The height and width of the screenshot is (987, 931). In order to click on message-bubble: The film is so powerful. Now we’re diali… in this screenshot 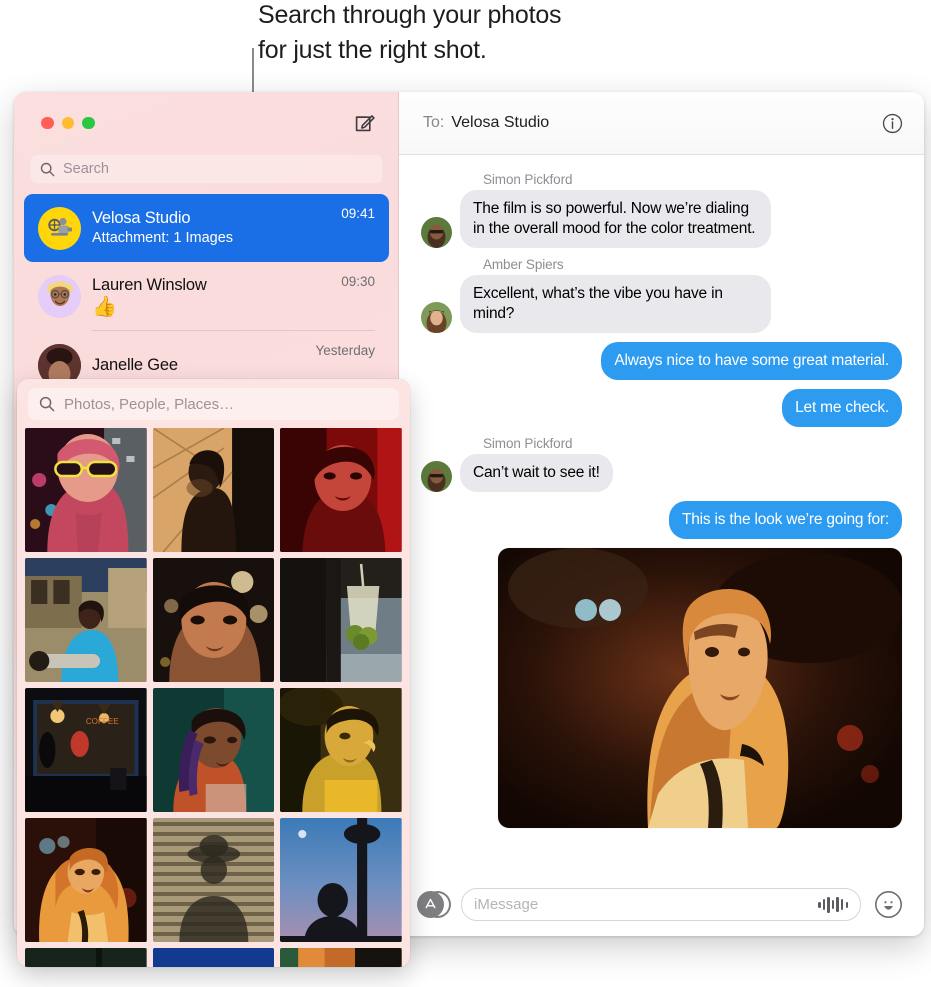, I will do `click(613, 219)`.